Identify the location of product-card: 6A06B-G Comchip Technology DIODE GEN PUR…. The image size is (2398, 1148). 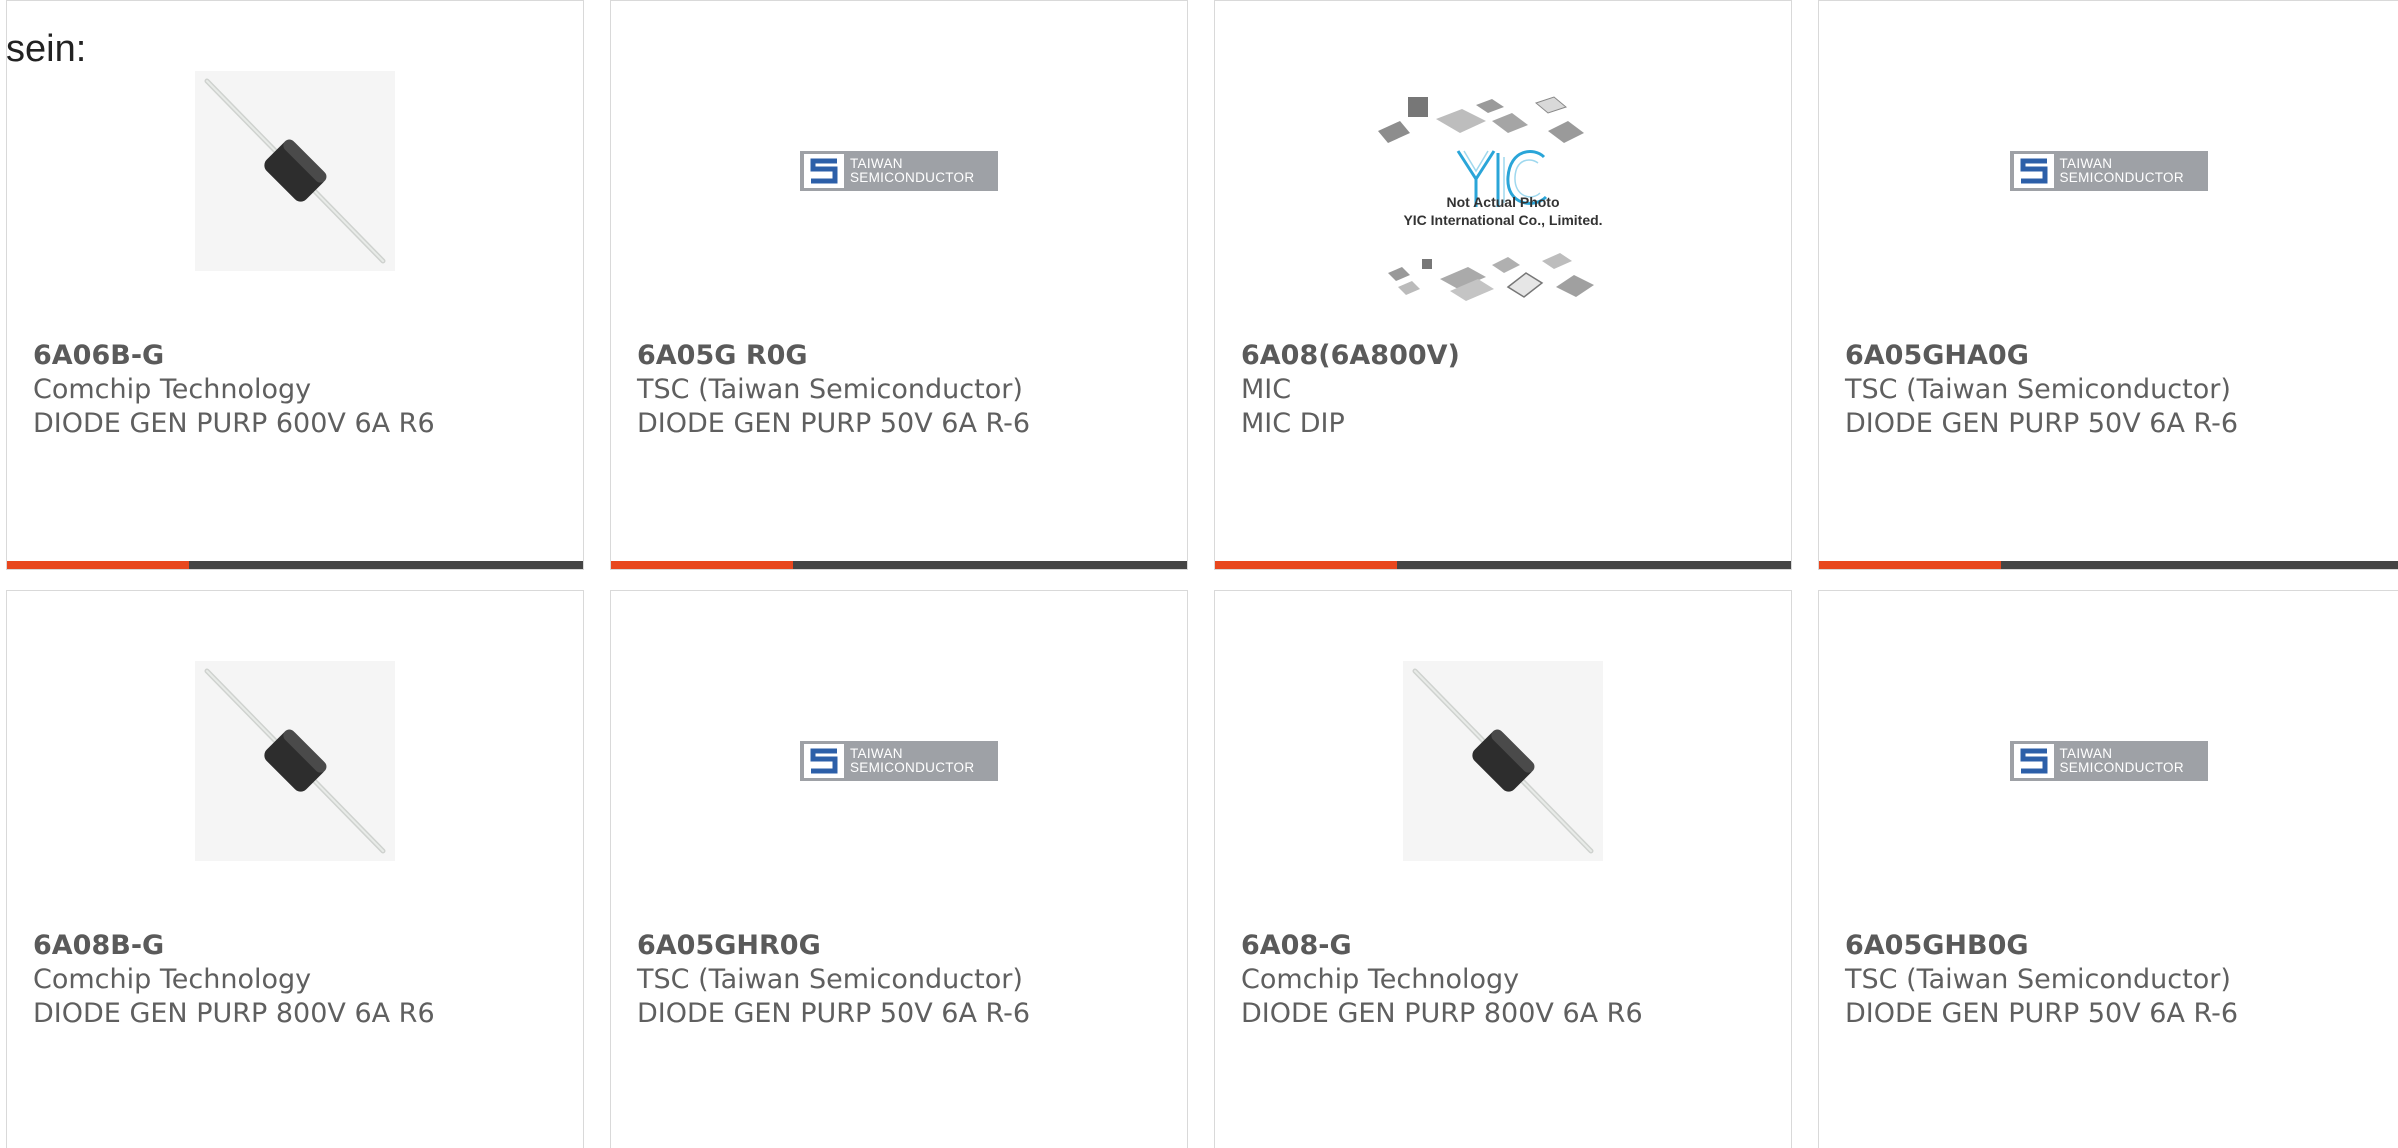
(295, 285).